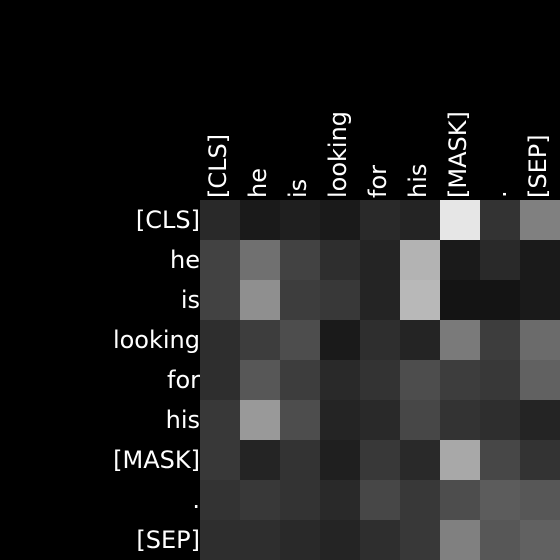 The image size is (560, 560). I want to click on row-label: looking, so click(156, 340).